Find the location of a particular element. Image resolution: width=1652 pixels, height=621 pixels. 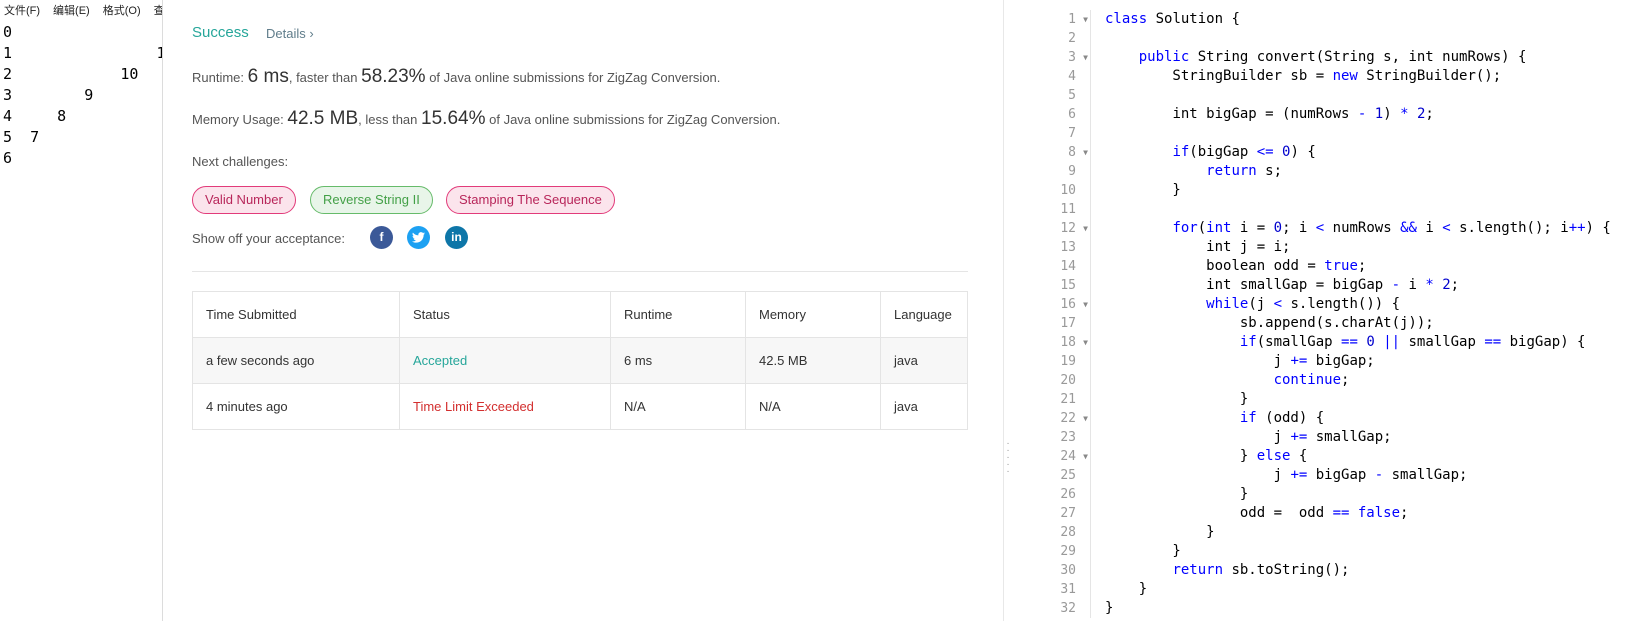

col-status: Status is located at coordinates (505, 314).